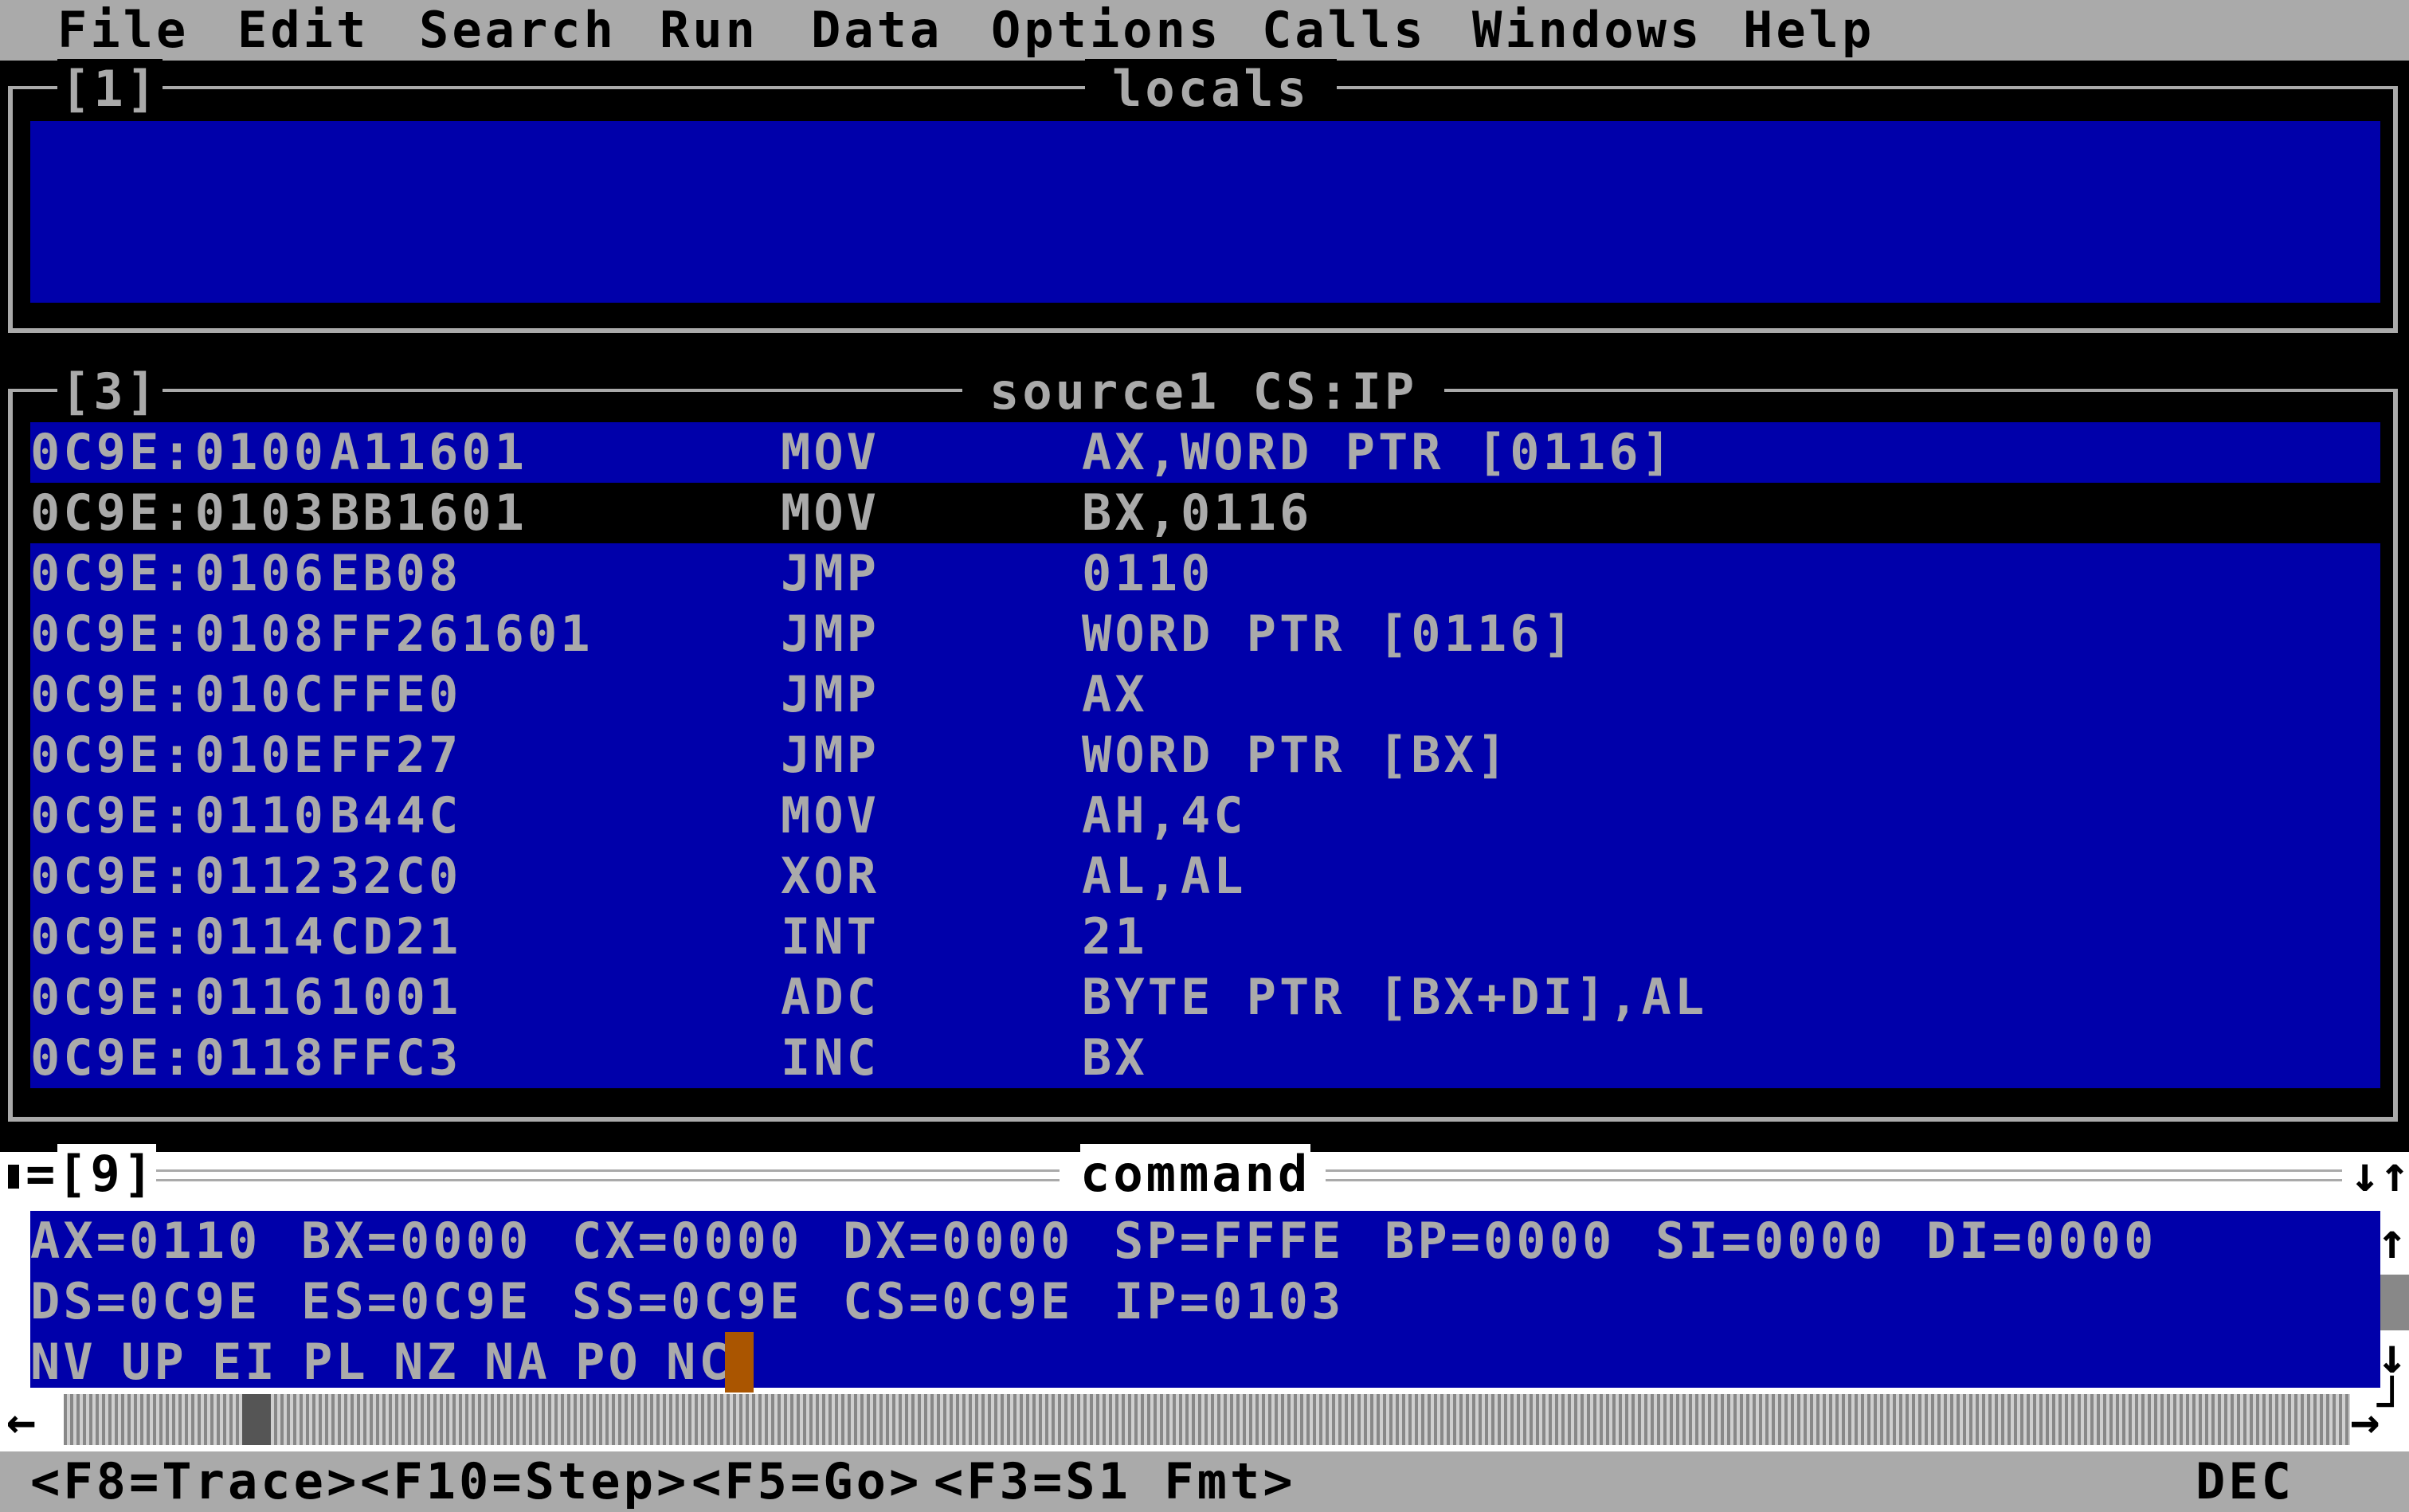 The image size is (2409, 1512). What do you see at coordinates (830, 876) in the screenshot?
I see `source-mnemonic: XOR` at bounding box center [830, 876].